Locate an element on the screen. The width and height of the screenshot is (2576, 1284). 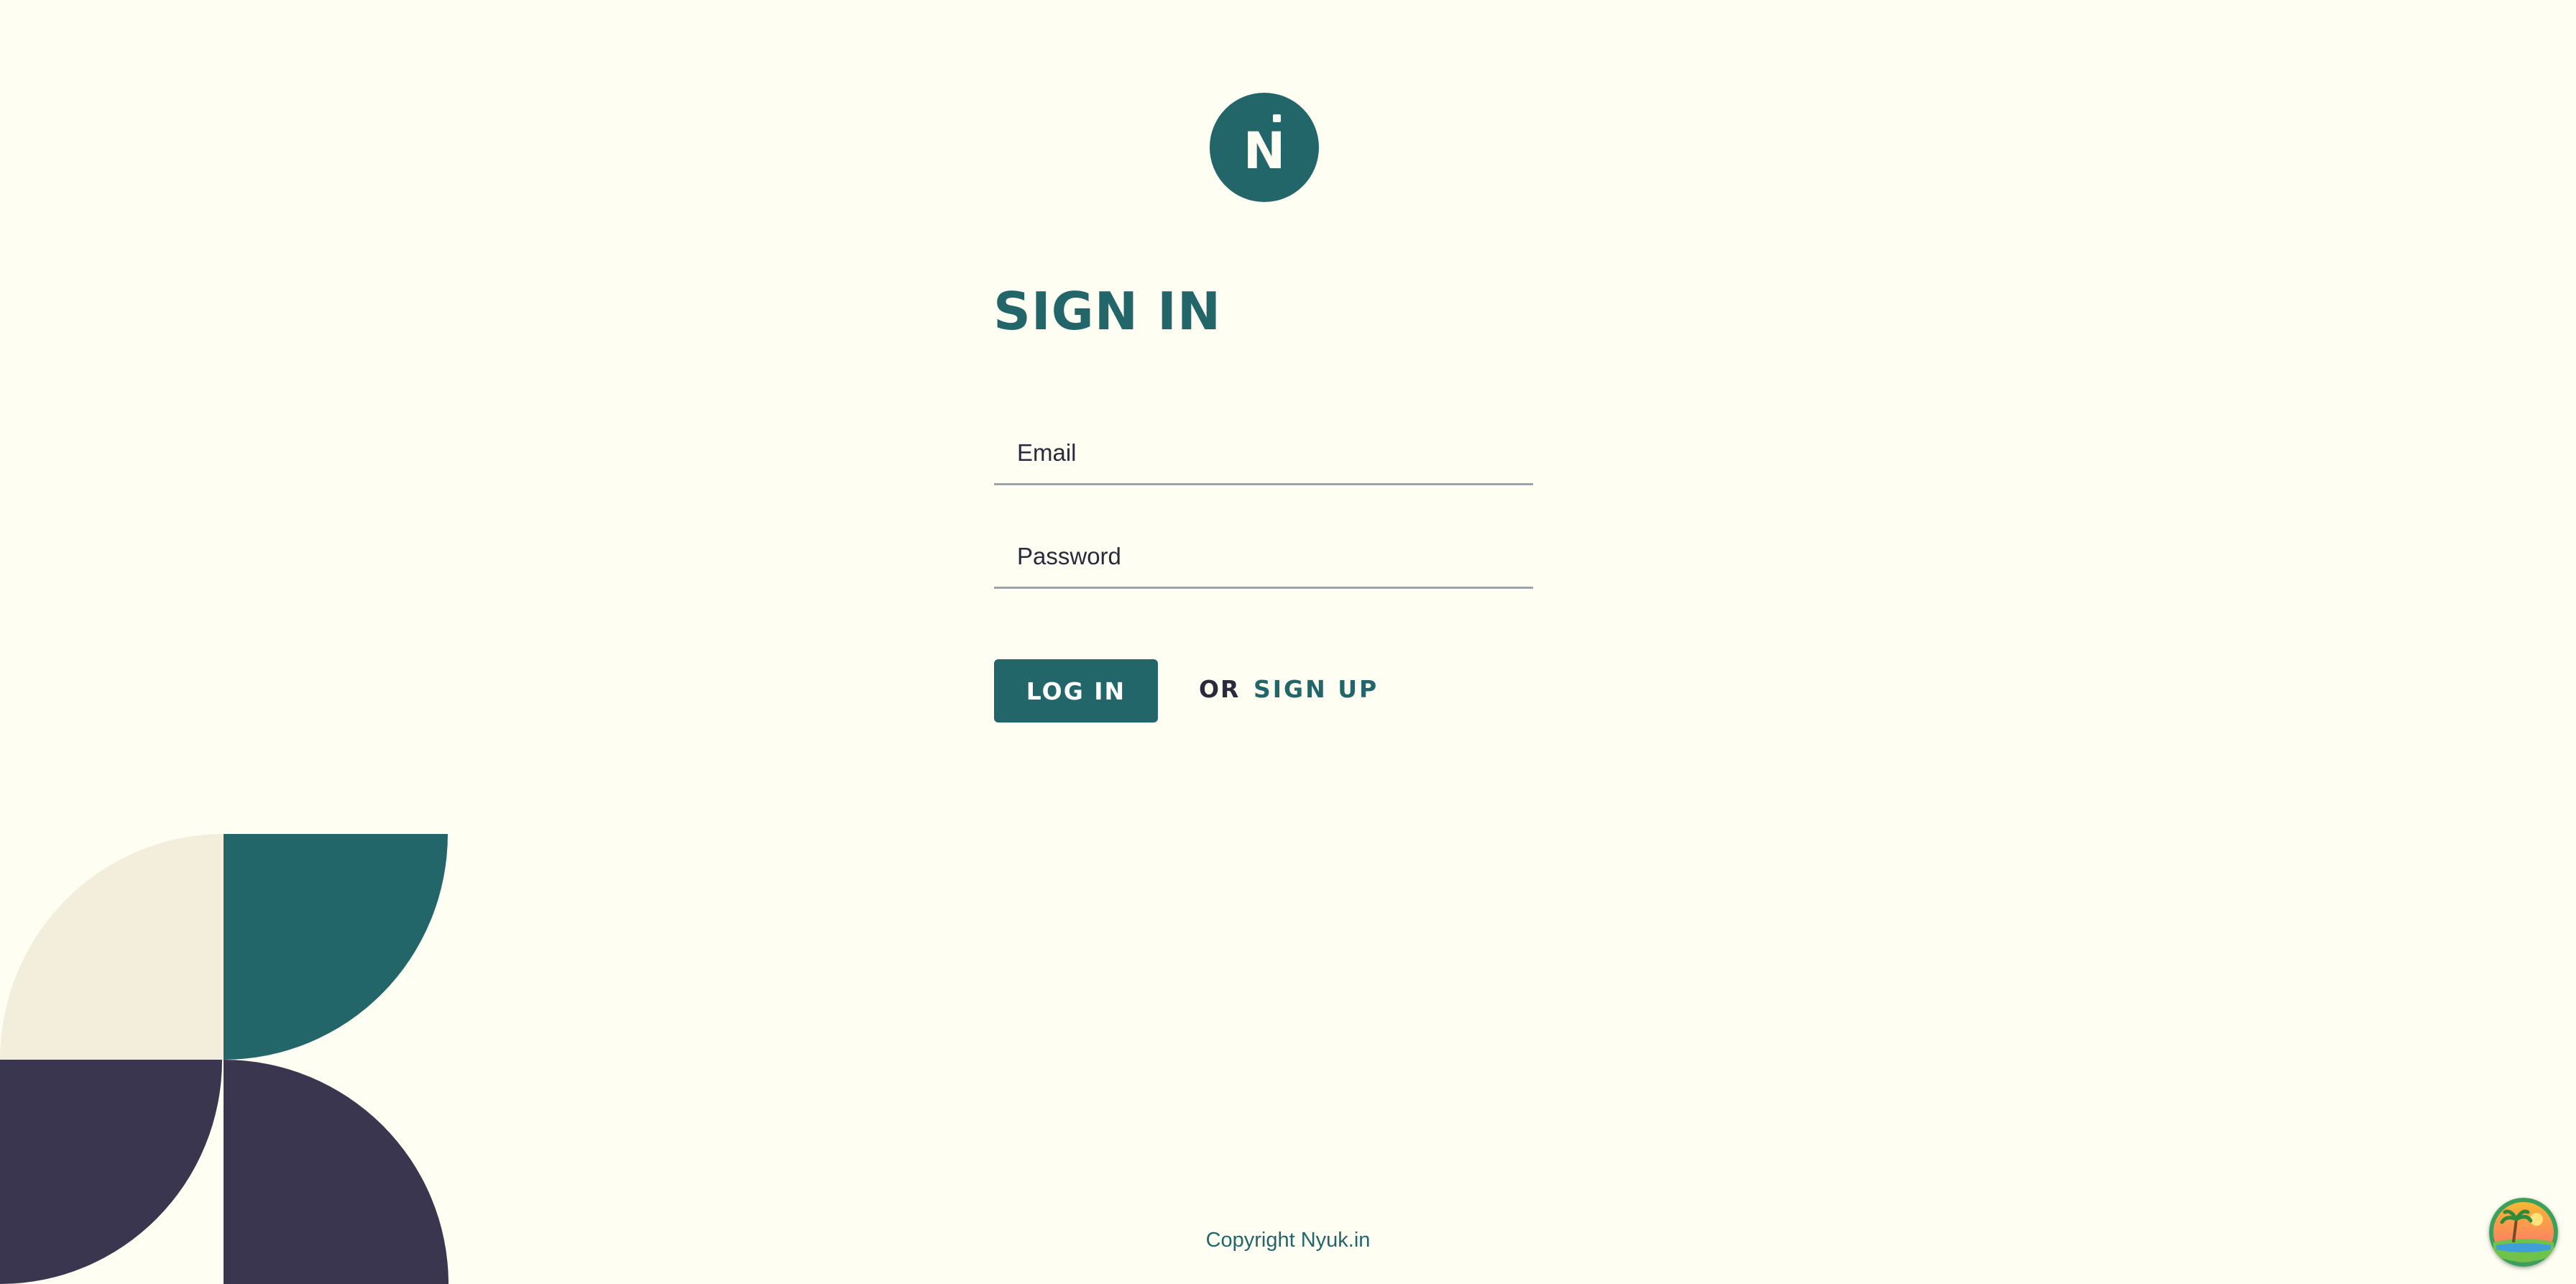
logo-dot is located at coordinates (1277, 118).